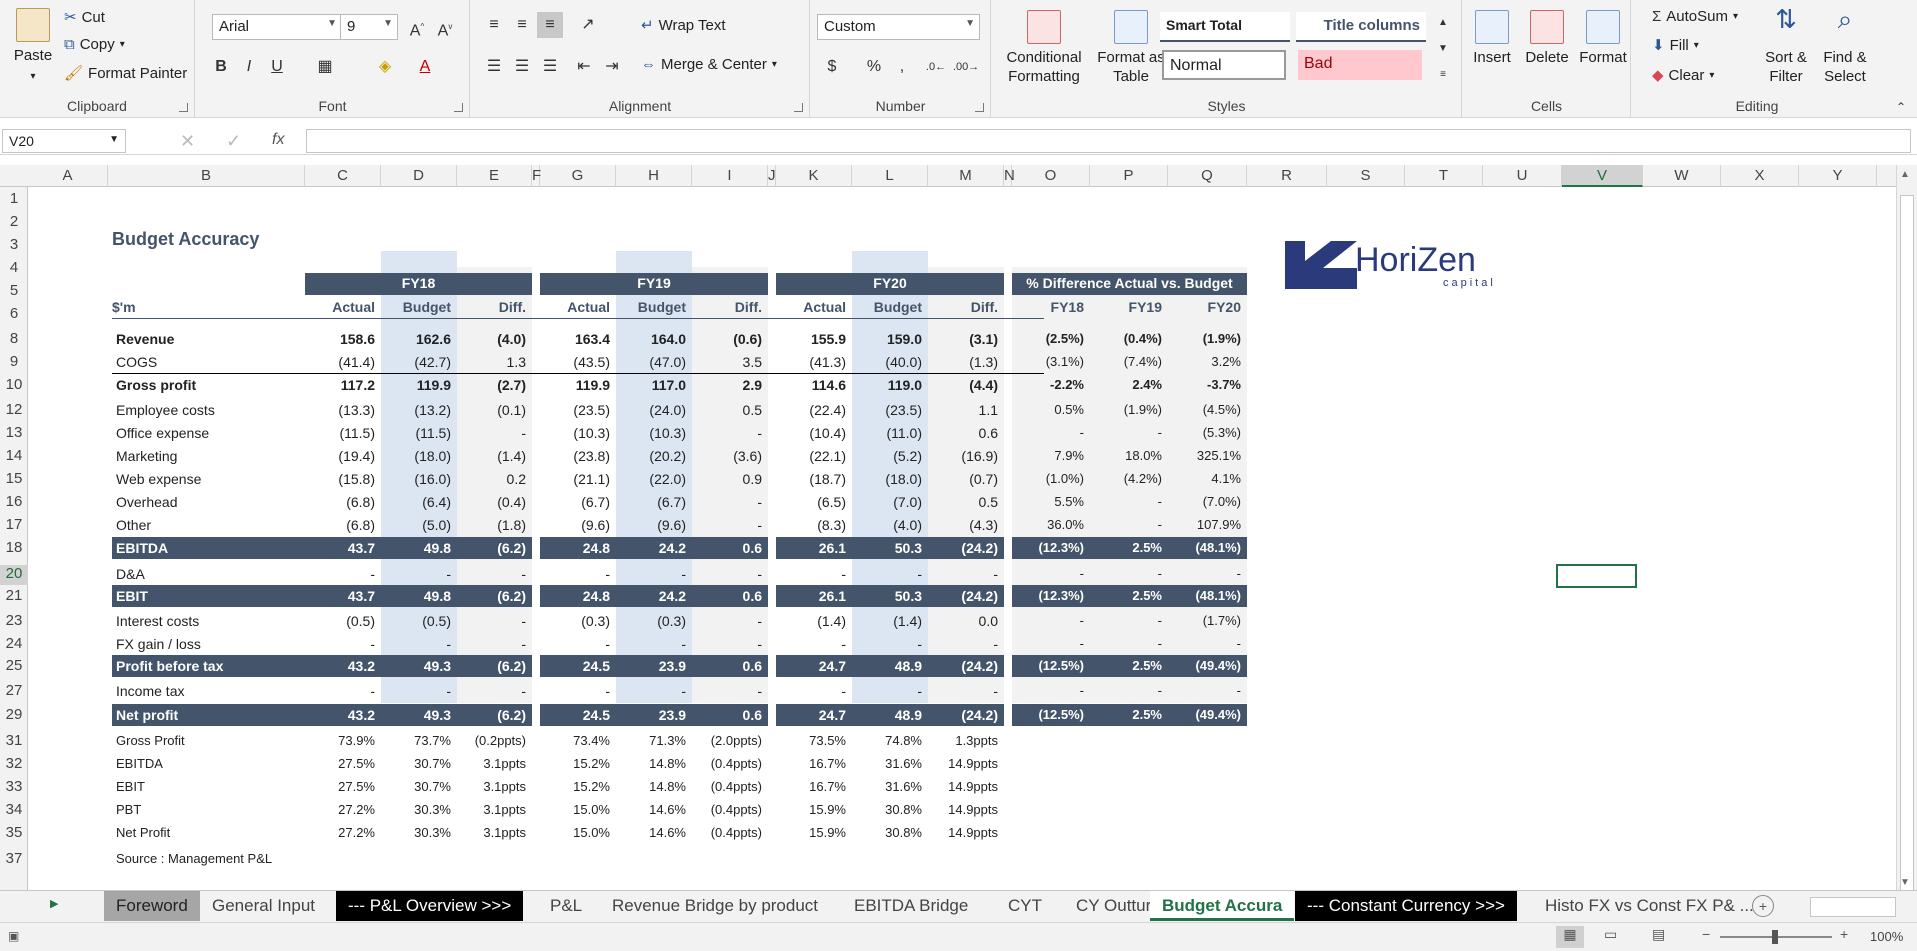 The image size is (1917, 951). I want to click on increase-indent-icon: ⇥, so click(612, 67).